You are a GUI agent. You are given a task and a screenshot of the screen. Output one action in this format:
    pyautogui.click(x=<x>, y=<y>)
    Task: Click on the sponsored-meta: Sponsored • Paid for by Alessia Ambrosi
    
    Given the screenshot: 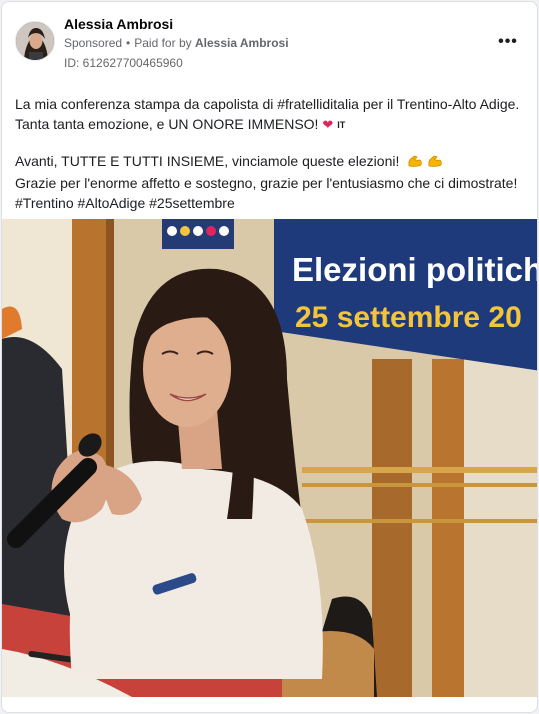 What is the action you would take?
    pyautogui.click(x=176, y=43)
    